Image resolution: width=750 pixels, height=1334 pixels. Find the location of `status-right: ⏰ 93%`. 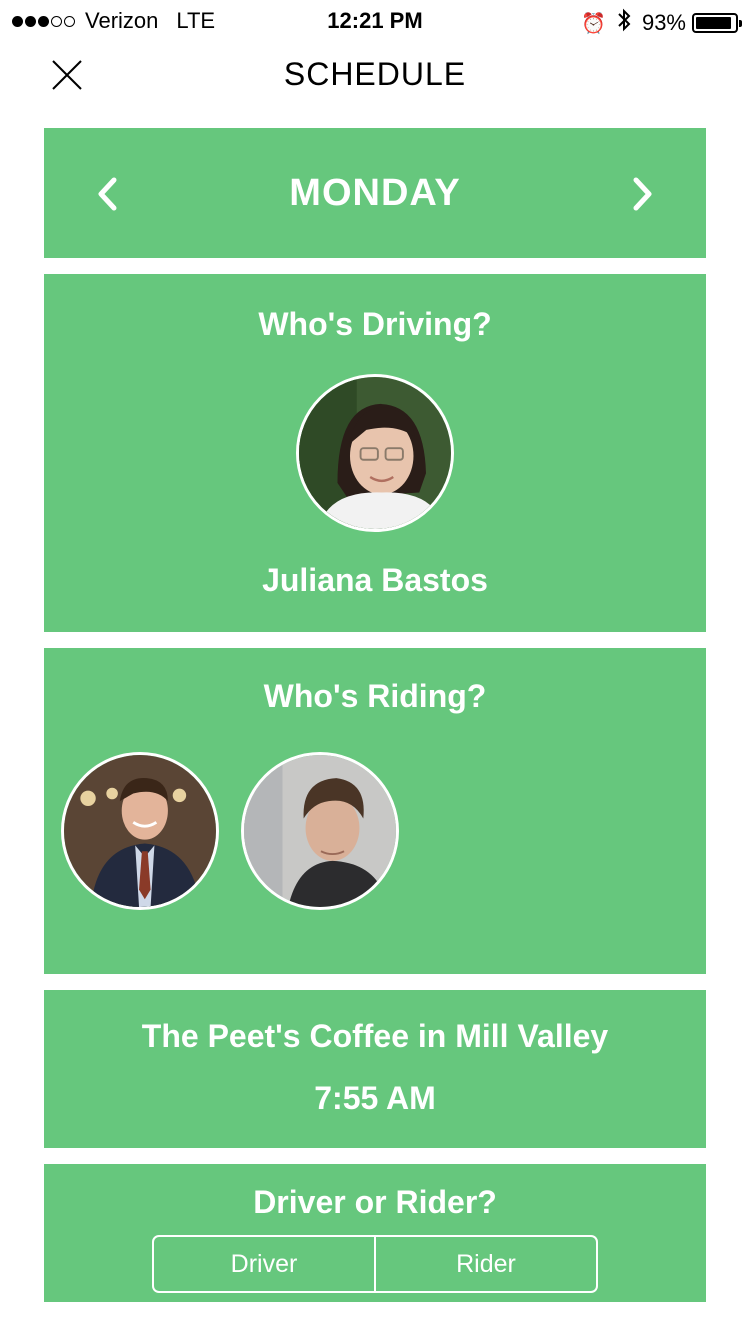

status-right: ⏰ 93% is located at coordinates (661, 23).